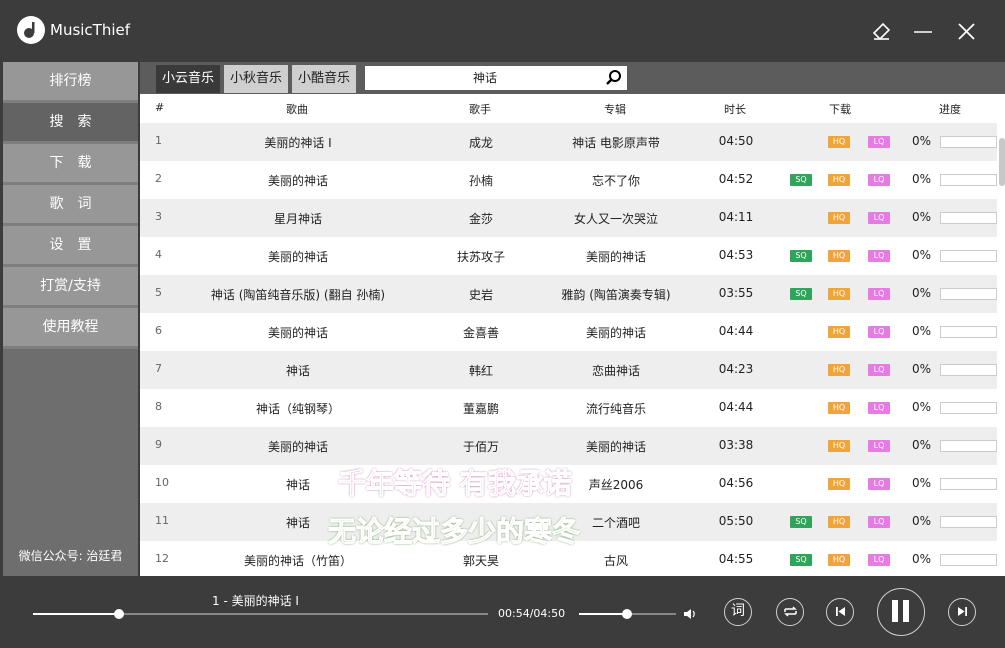 This screenshot has height=648, width=1005. What do you see at coordinates (70, 164) in the screenshot?
I see `sidebar-item-download: 下 载` at bounding box center [70, 164].